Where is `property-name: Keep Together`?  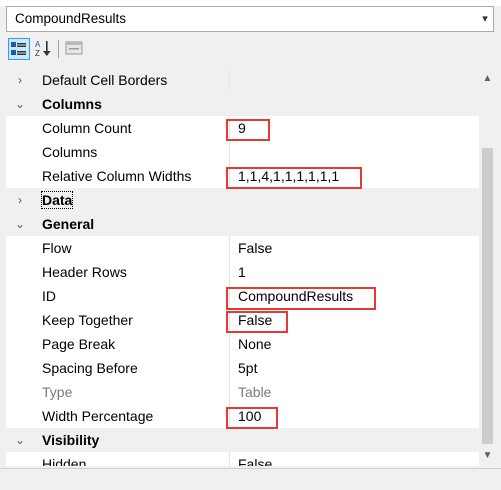 property-name: Keep Together is located at coordinates (87, 320).